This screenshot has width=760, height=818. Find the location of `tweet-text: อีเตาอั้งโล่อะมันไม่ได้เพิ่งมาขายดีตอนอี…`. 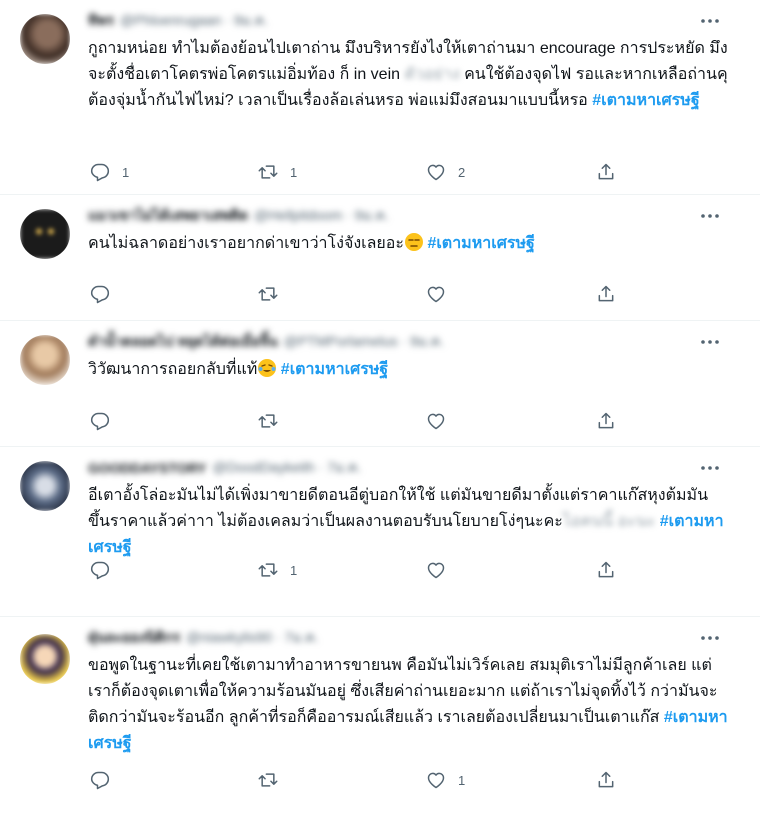

tweet-text: อีเตาอั้งโล่อะมันไม่ได้เพิ่งมาขายดีตอนอี… is located at coordinates (406, 521).